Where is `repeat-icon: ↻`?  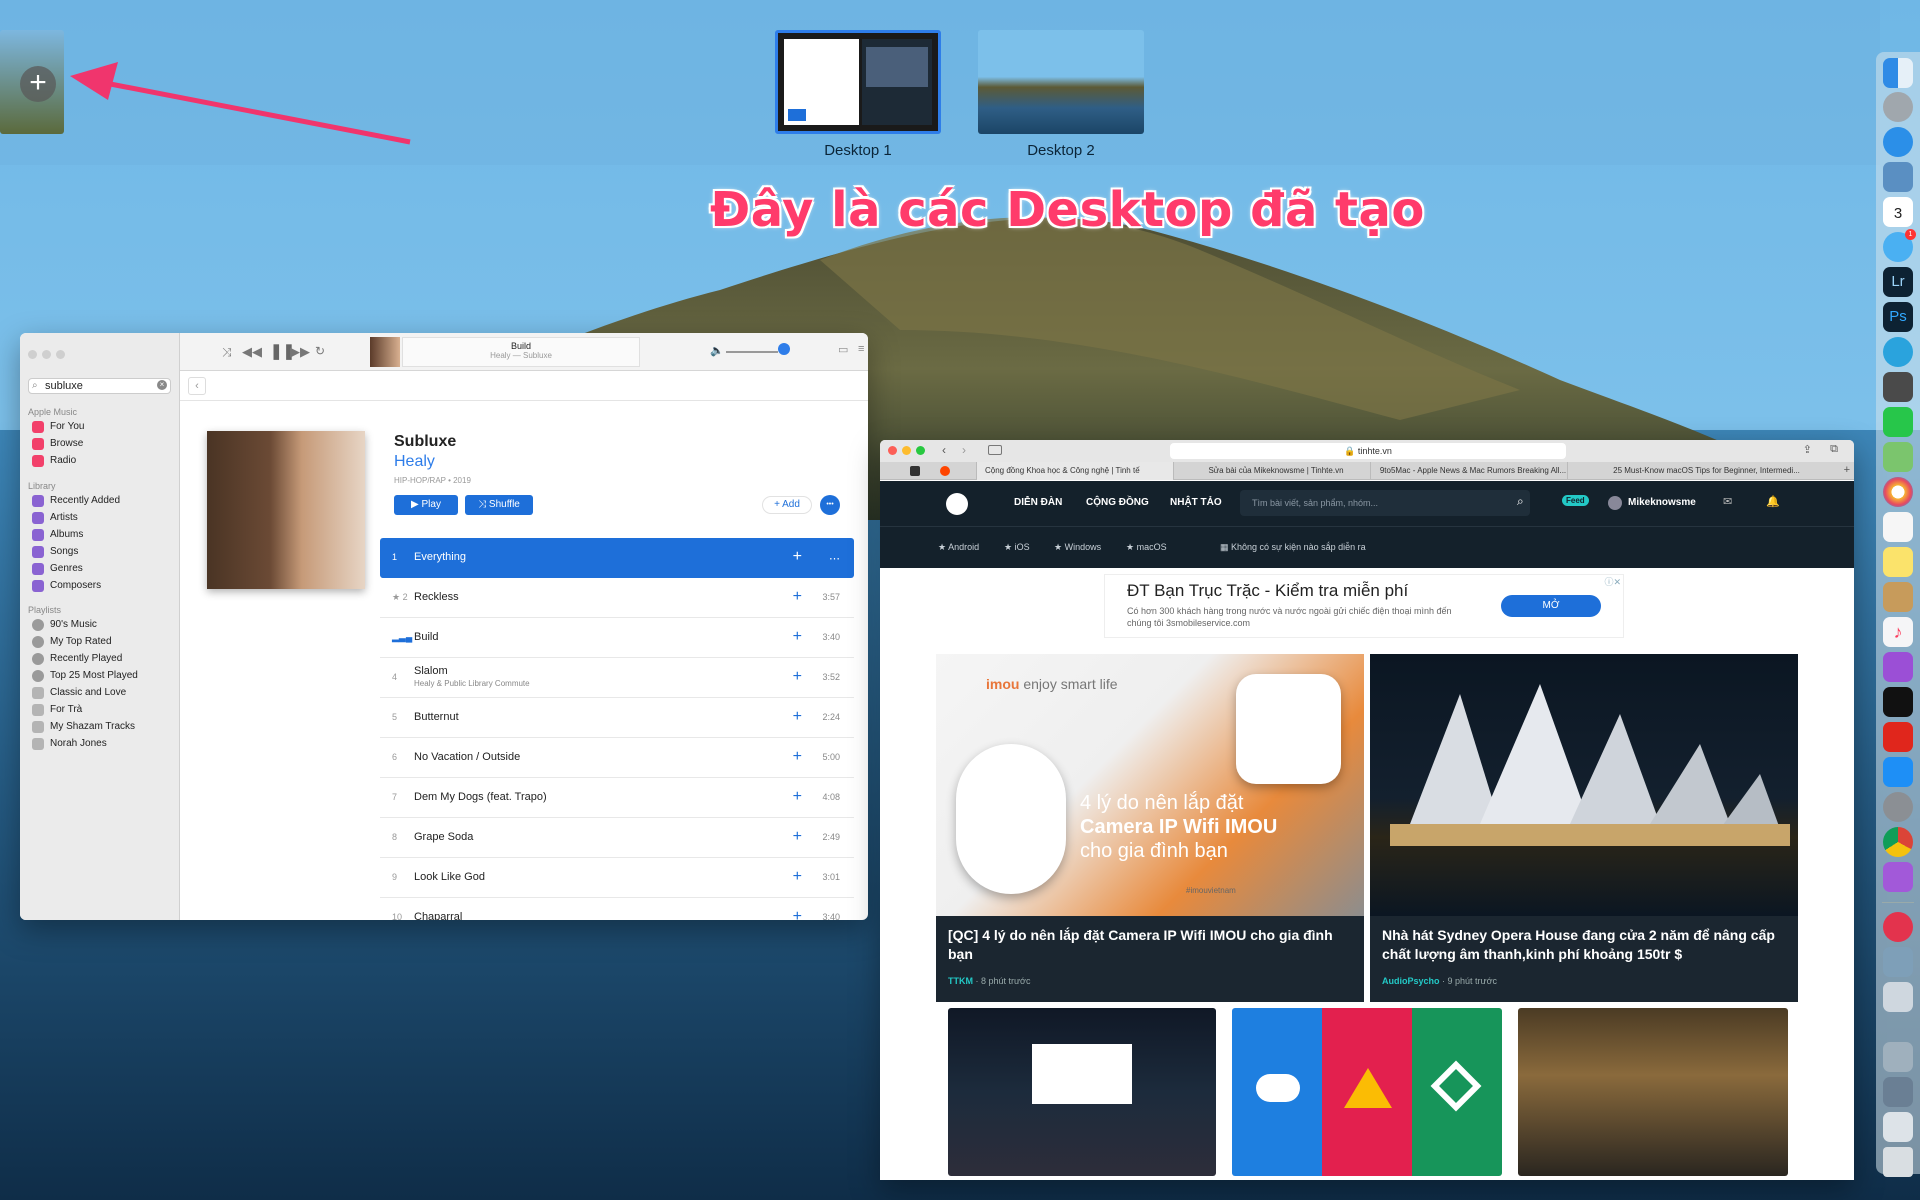
repeat-icon: ↻ is located at coordinates (320, 351).